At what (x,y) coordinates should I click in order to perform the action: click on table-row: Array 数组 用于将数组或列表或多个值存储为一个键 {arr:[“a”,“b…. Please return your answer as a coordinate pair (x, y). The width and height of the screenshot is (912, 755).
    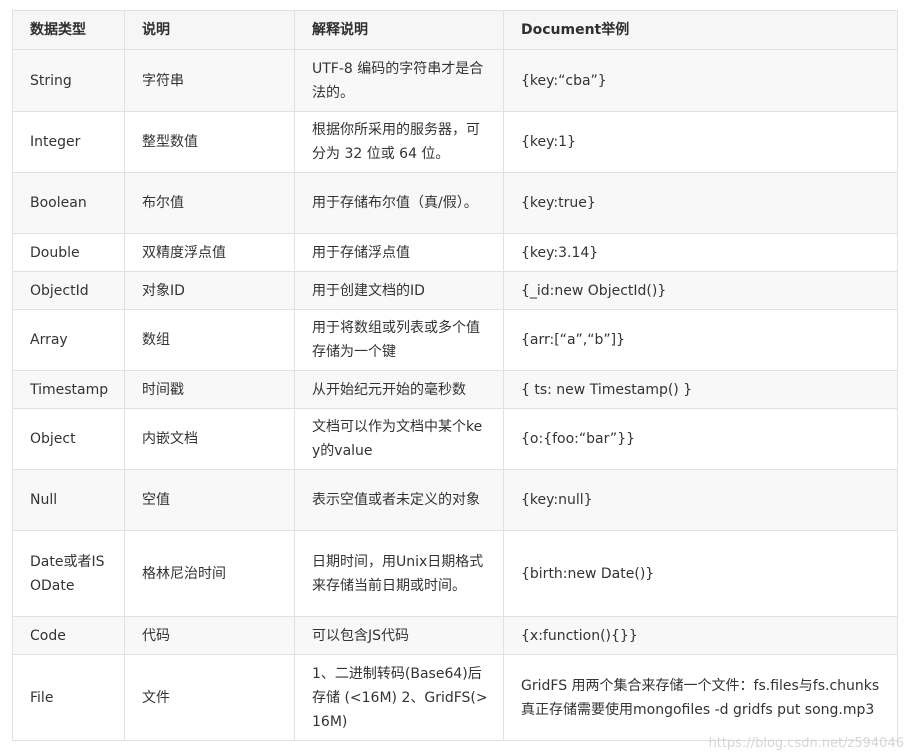
    Looking at the image, I should click on (455, 340).